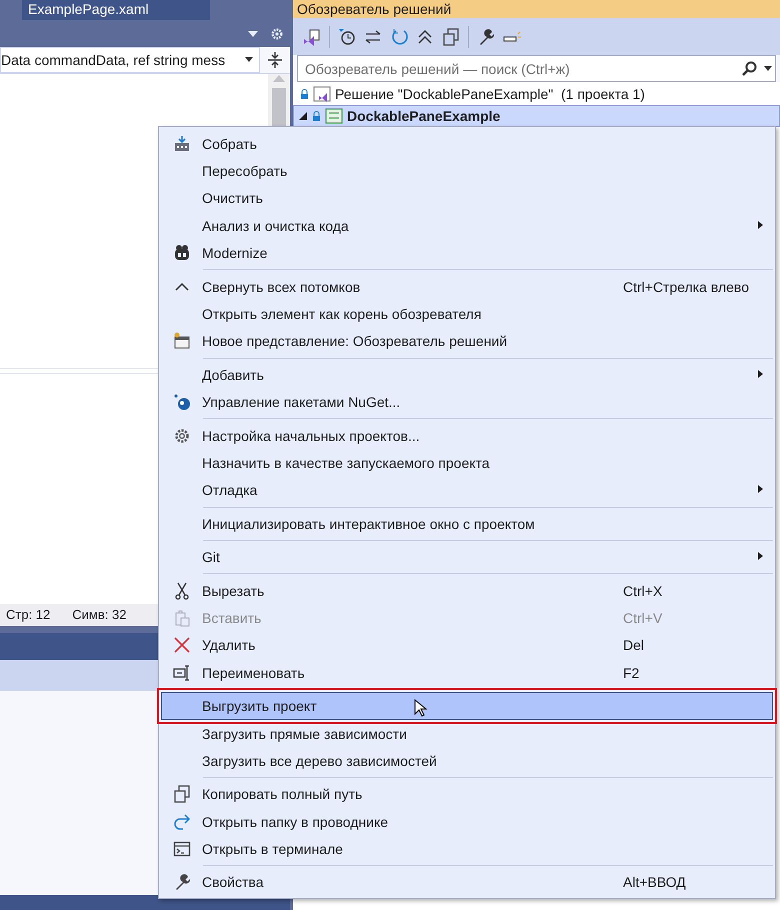 The height and width of the screenshot is (910, 780). What do you see at coordinates (467, 144) in the screenshot?
I see `menu-item: Собрать` at bounding box center [467, 144].